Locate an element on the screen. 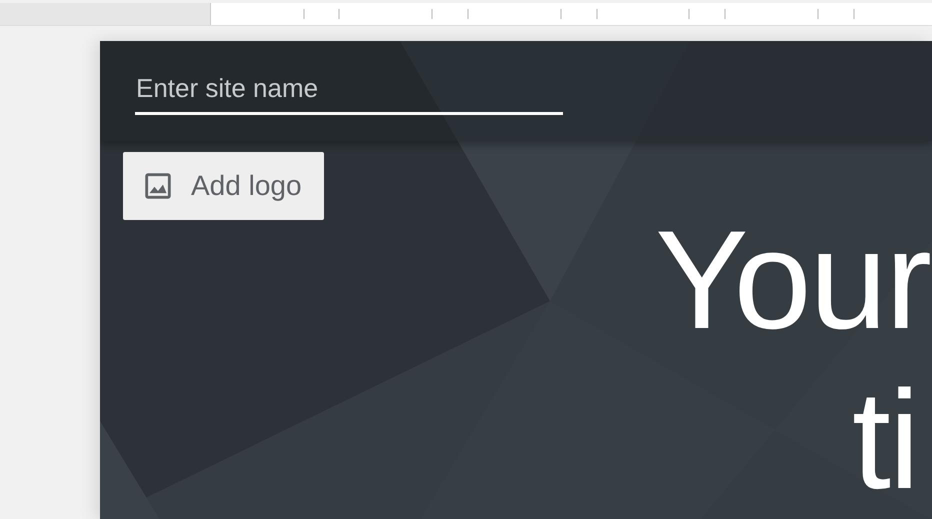 This screenshot has width=932, height=519. add-logo-button: Add logo is located at coordinates (223, 186).